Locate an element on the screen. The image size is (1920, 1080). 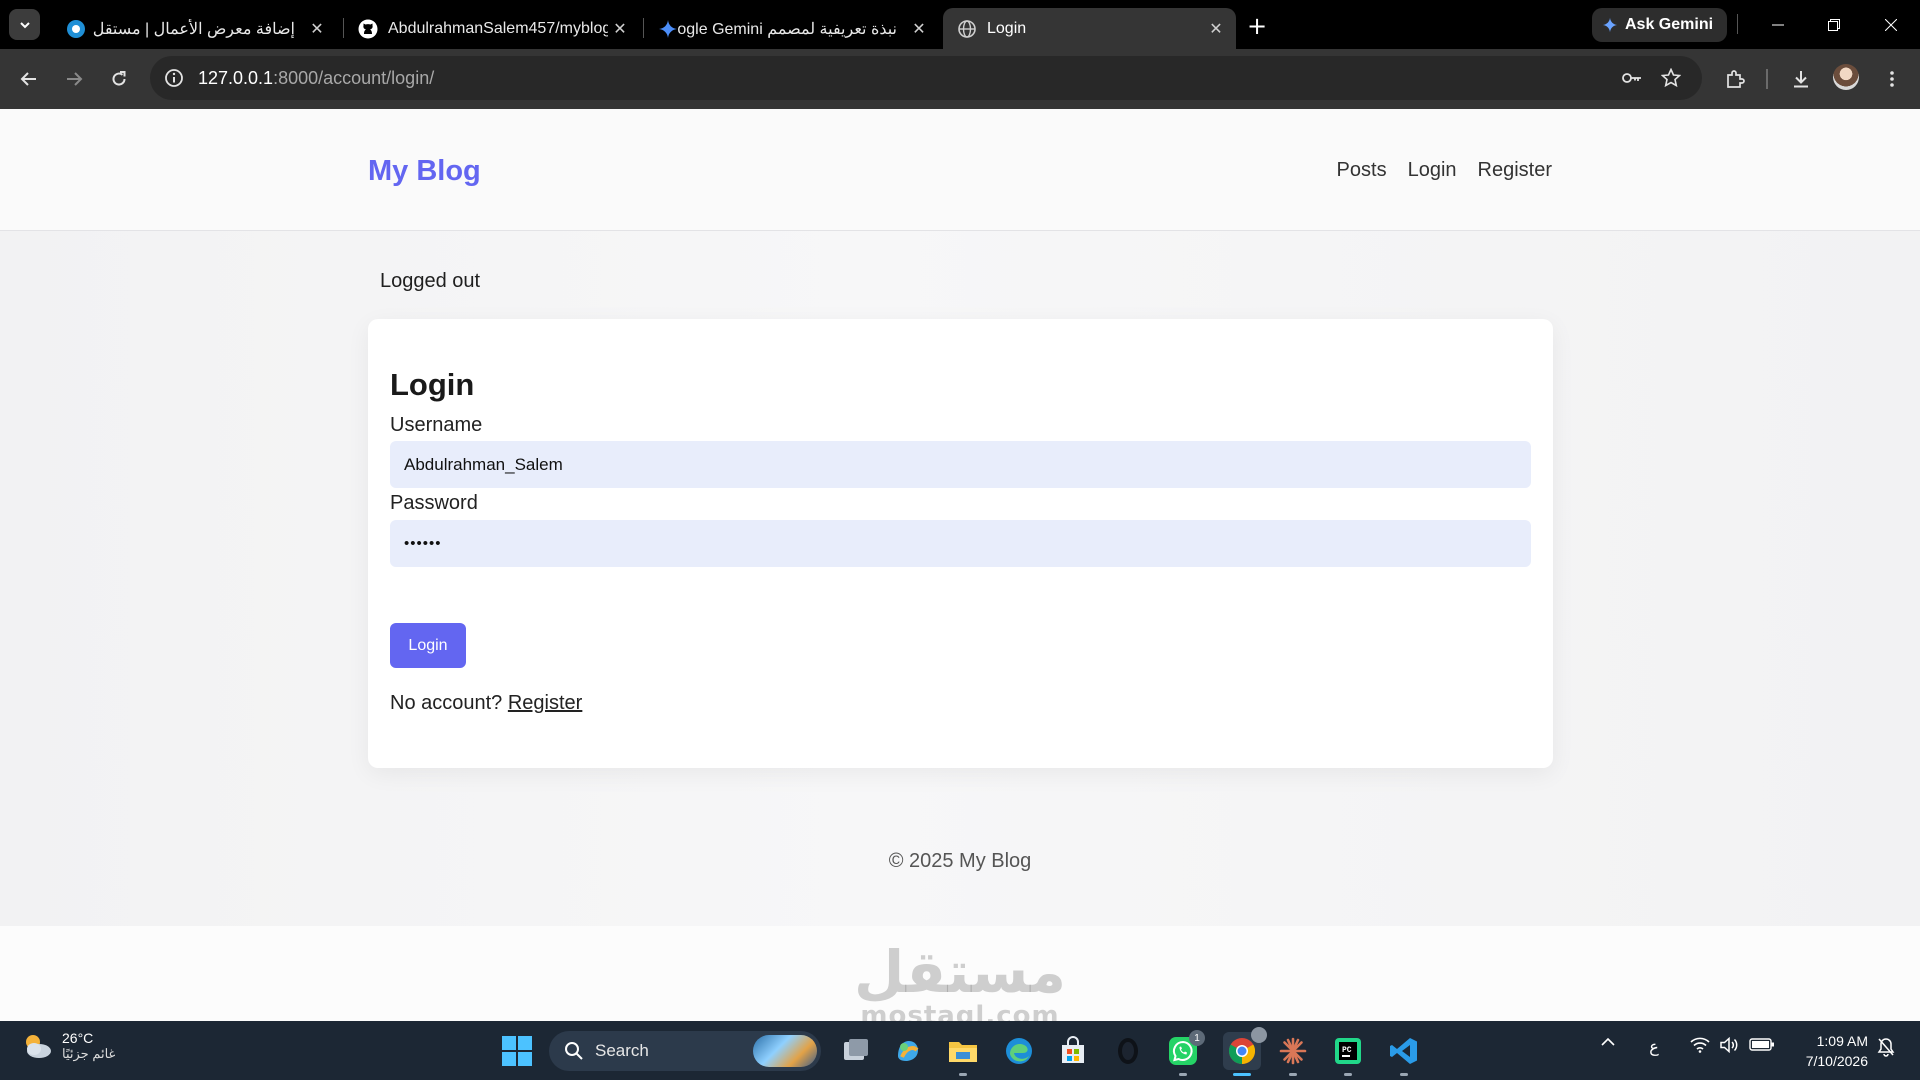
tab-search-button is located at coordinates (24, 24).